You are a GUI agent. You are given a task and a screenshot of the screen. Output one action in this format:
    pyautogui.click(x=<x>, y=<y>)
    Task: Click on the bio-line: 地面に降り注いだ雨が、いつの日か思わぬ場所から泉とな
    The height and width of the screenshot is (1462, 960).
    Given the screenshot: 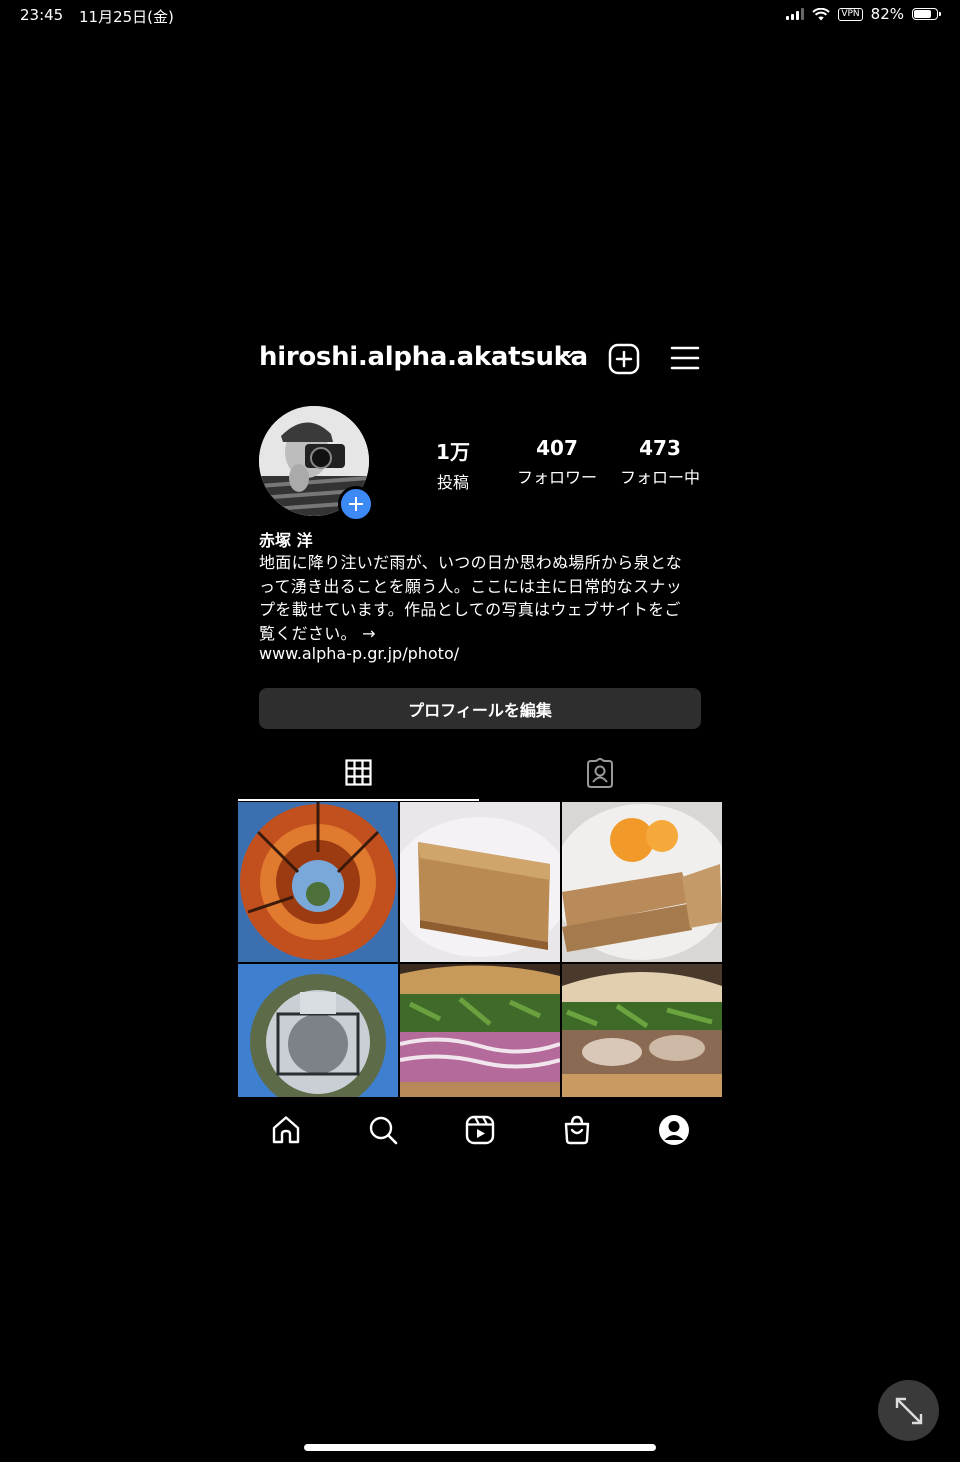 What is the action you would take?
    pyautogui.click(x=471, y=562)
    